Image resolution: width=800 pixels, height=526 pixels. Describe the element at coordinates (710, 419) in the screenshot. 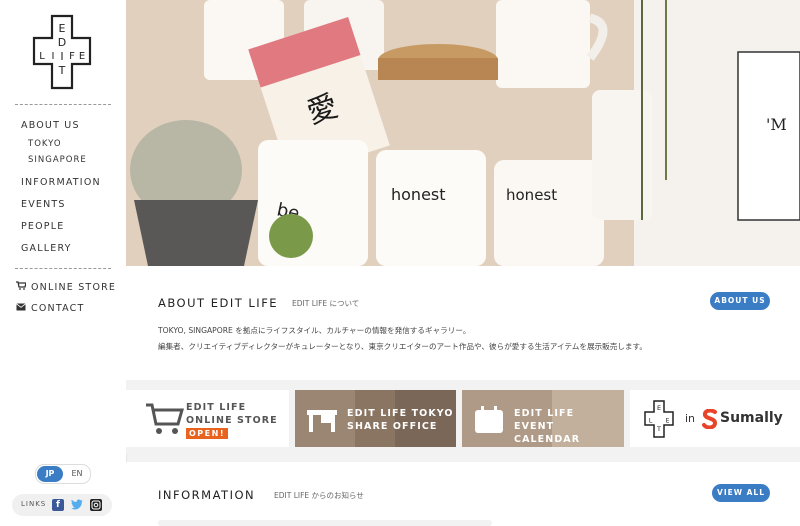

I see `sumally-logo-icon` at that location.